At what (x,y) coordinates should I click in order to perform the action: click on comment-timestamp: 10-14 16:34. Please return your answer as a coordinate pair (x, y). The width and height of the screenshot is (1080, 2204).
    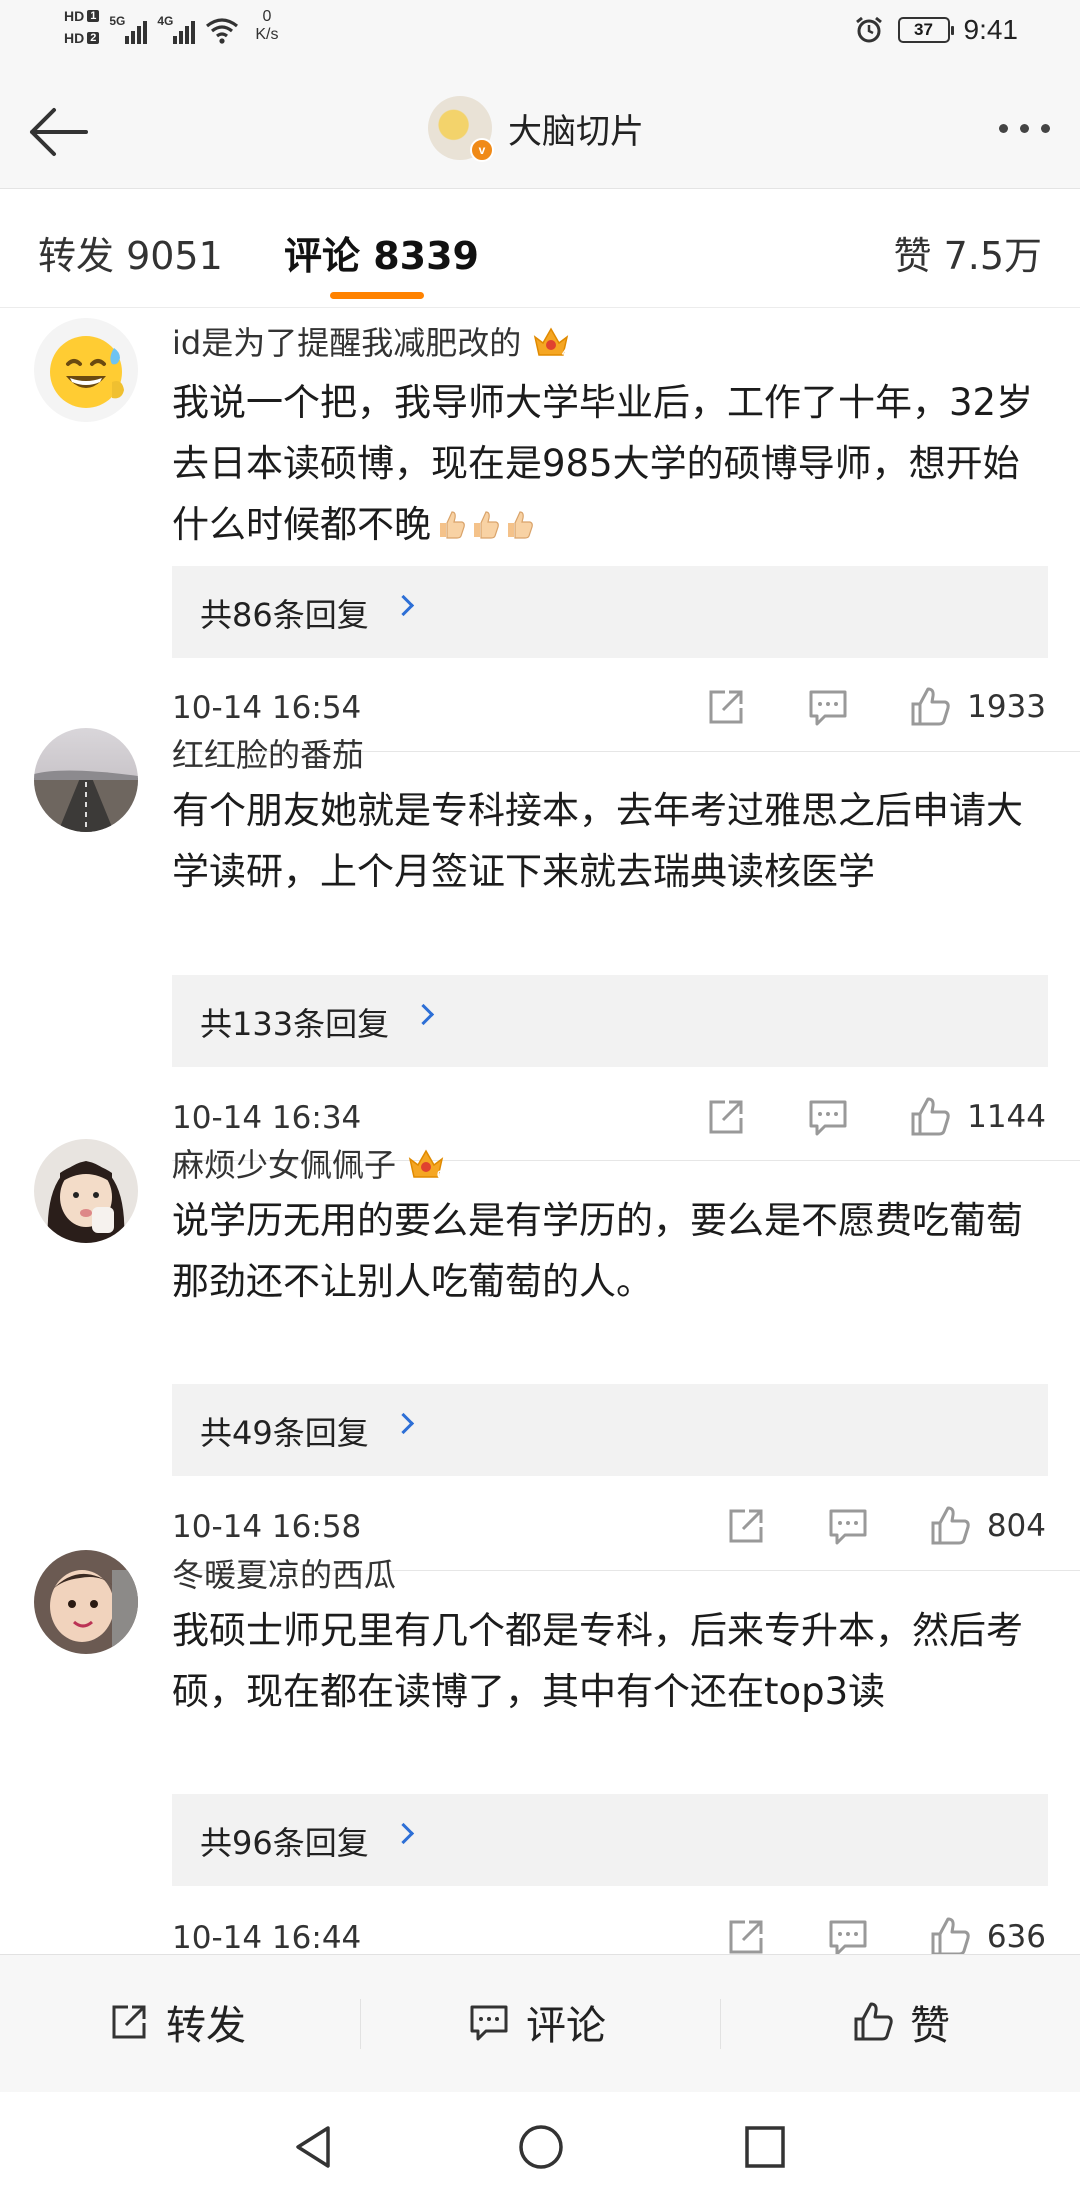
    Looking at the image, I should click on (267, 1118).